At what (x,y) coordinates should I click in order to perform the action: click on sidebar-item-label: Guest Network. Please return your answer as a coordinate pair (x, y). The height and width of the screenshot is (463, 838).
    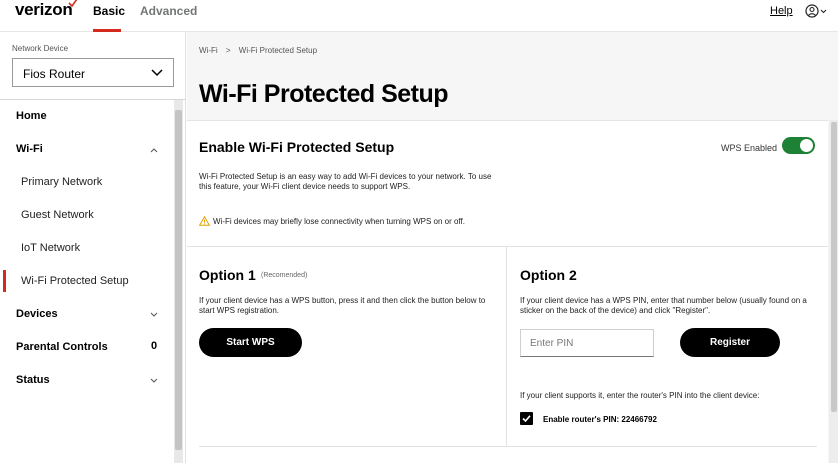
    Looking at the image, I should click on (57, 215).